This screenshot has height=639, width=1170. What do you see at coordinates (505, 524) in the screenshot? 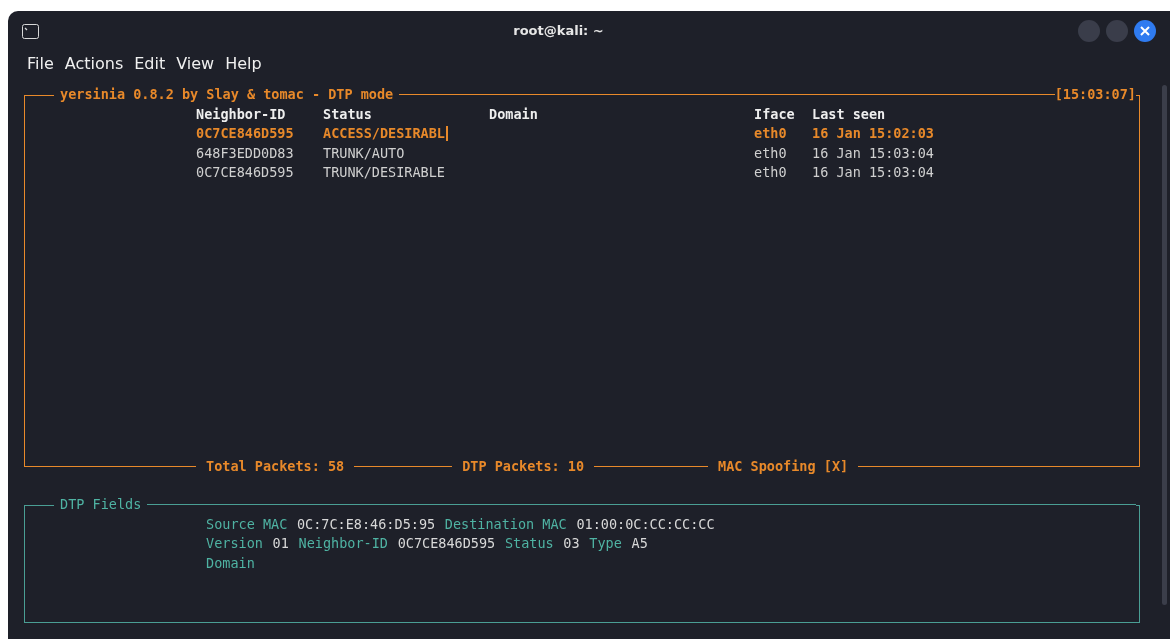
I see `field-label: Destination MAC` at bounding box center [505, 524].